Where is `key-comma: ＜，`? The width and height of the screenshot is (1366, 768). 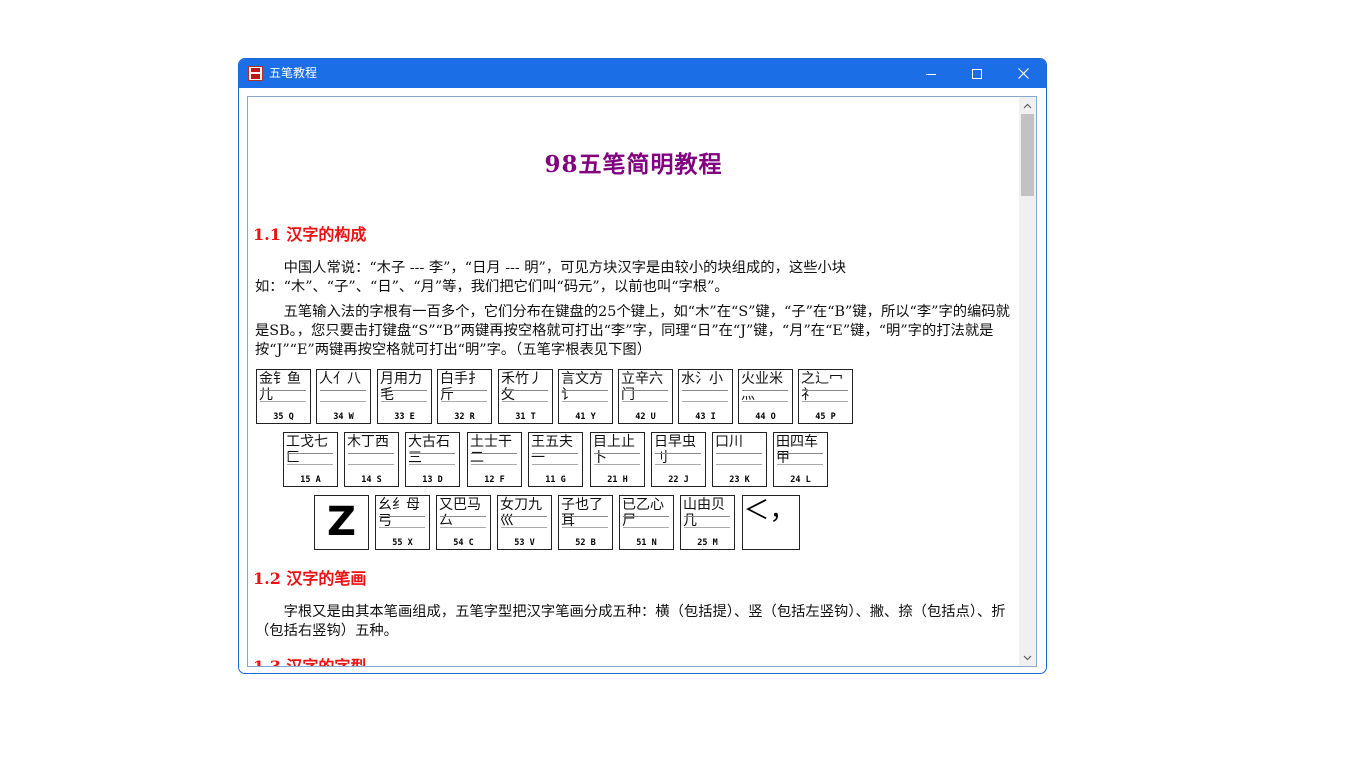 key-comma: ＜， is located at coordinates (771, 522).